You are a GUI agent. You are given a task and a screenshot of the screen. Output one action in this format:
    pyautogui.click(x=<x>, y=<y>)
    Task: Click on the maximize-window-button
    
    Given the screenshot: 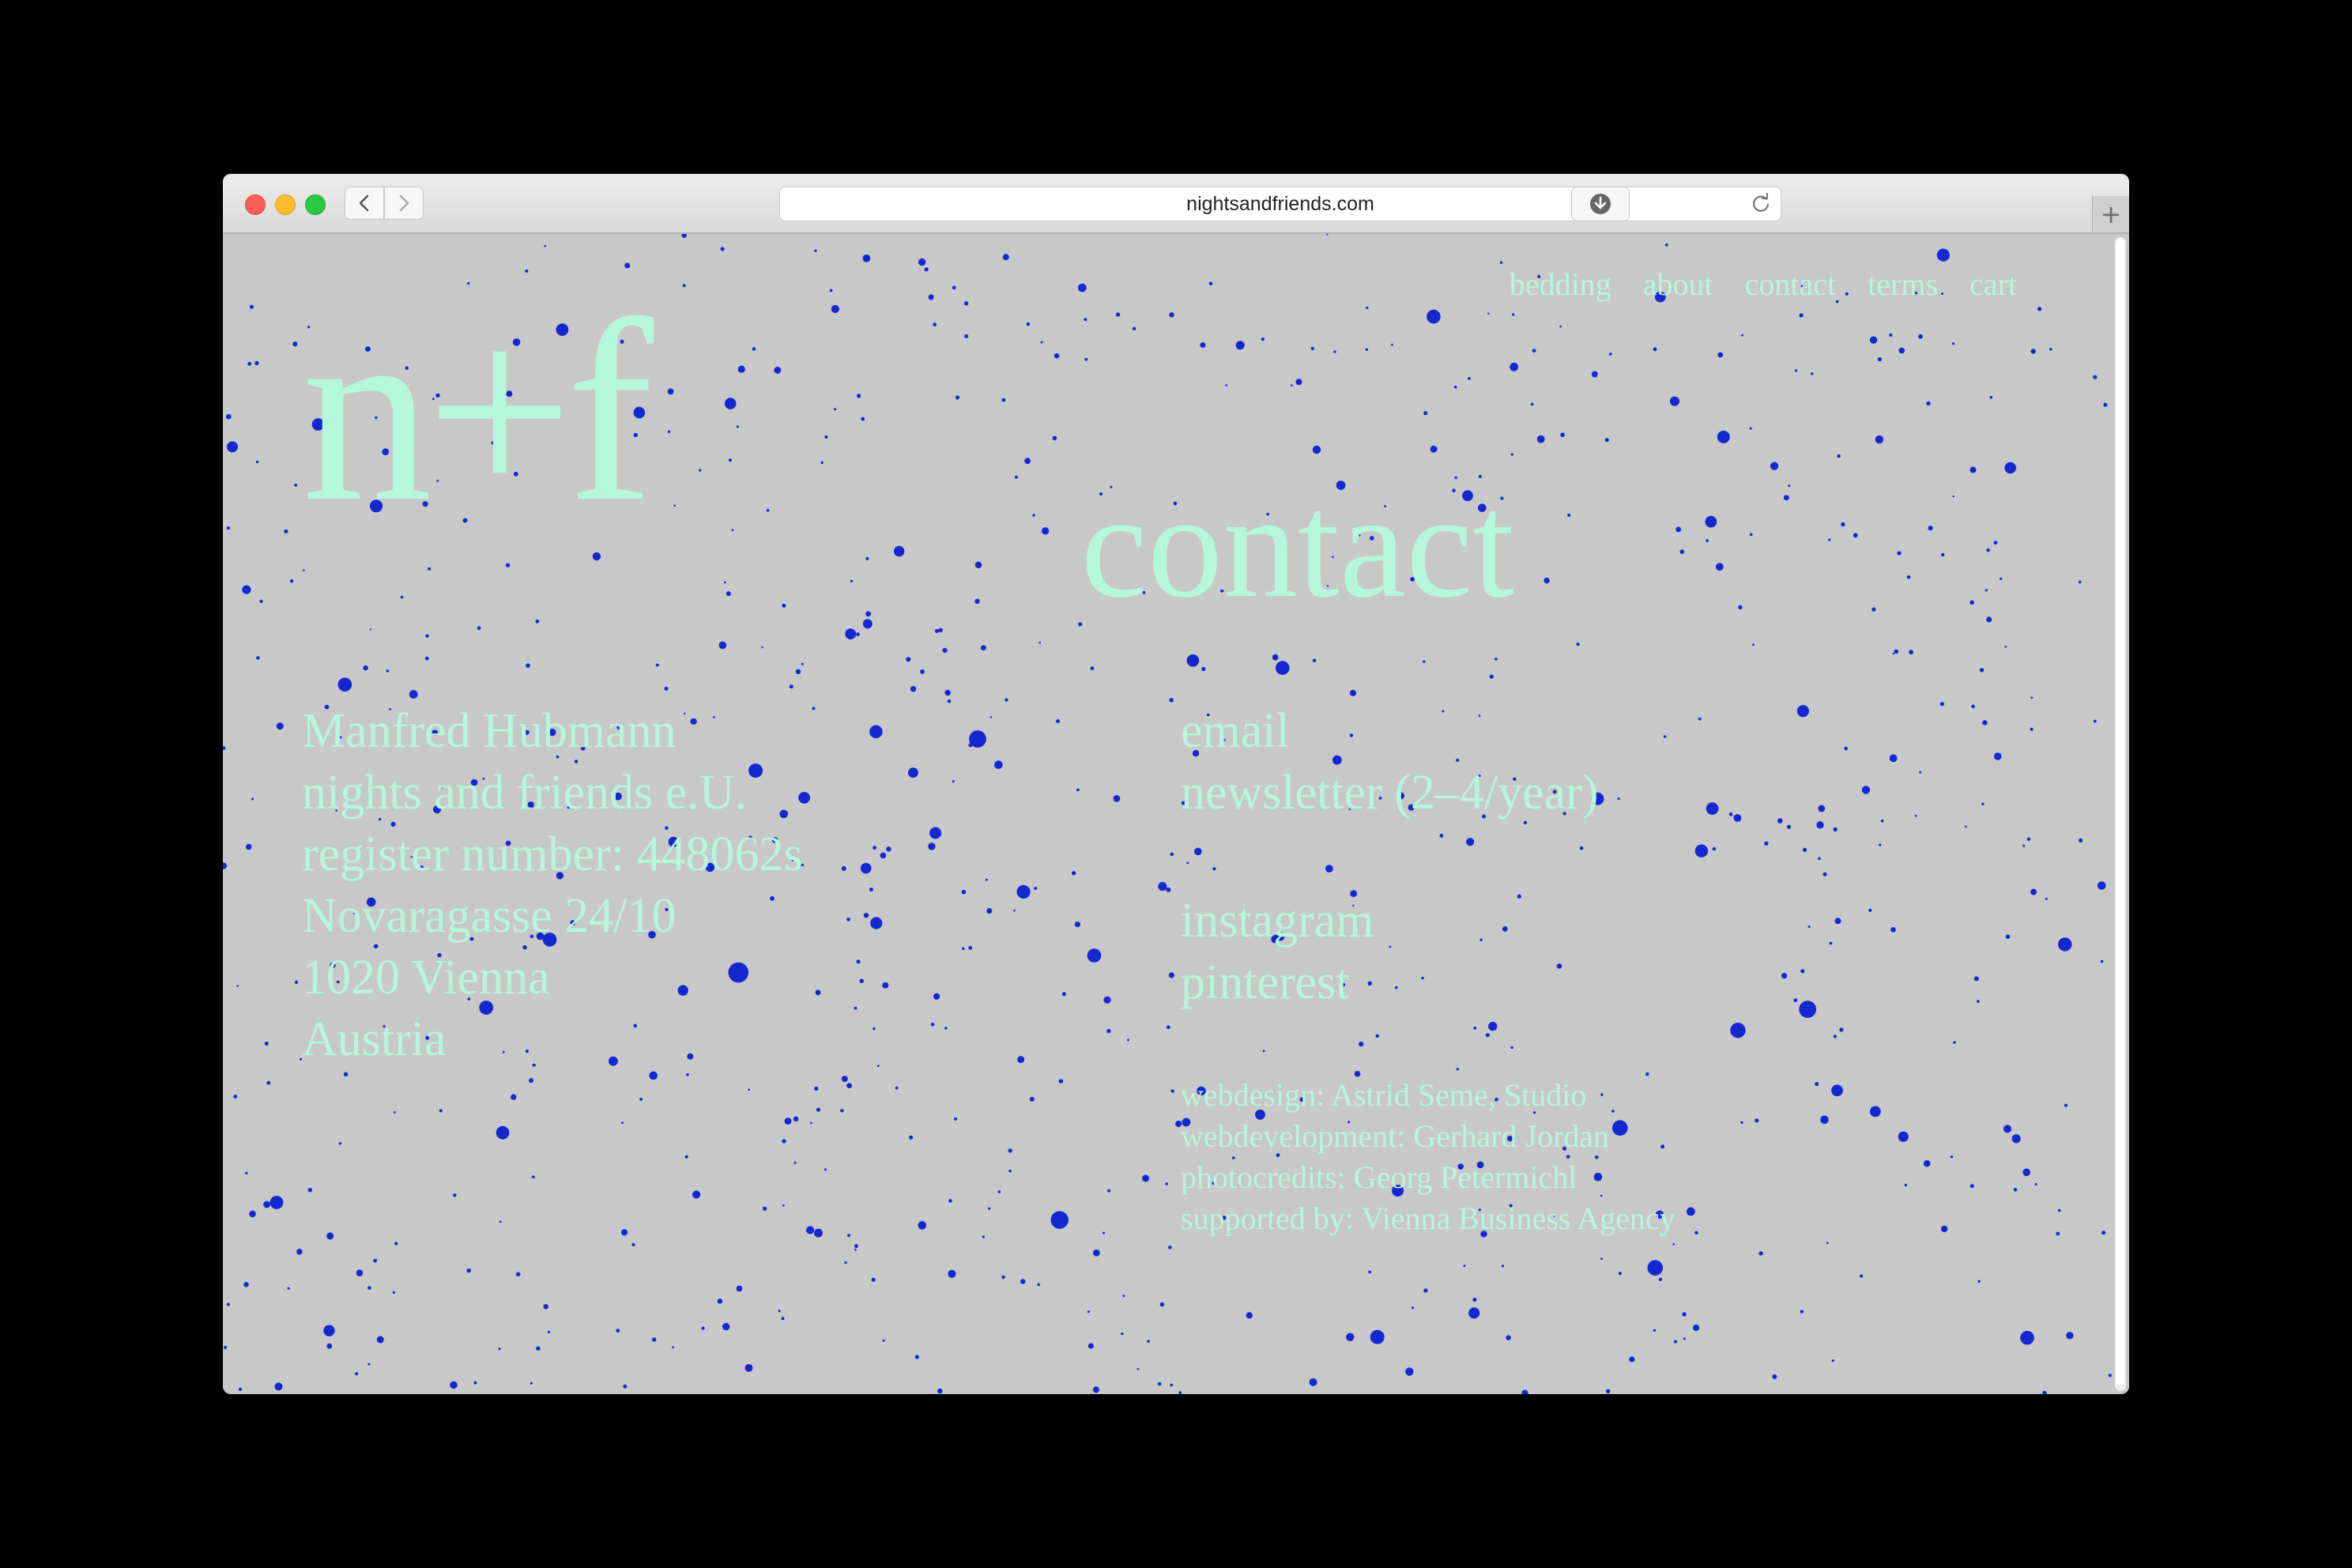 What is the action you would take?
    pyautogui.click(x=315, y=204)
    